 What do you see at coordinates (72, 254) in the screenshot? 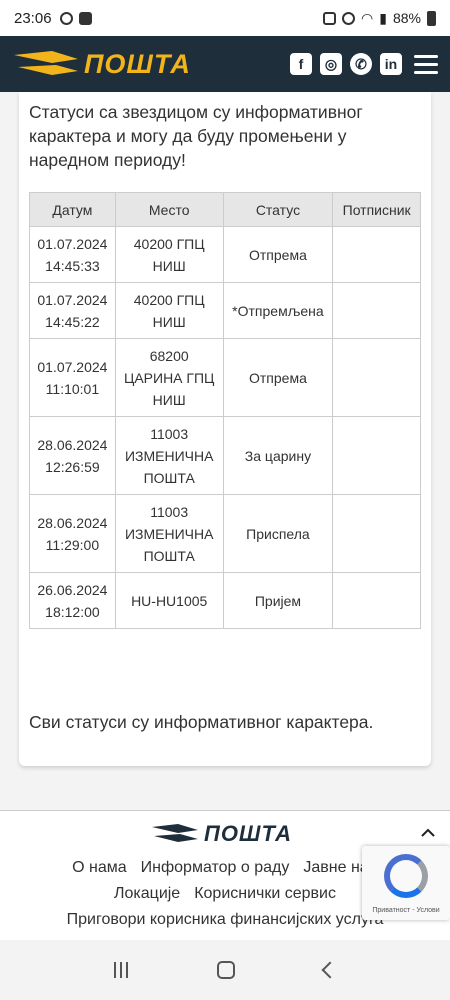
I see `cell-date: 01.07.2024 14:45:33` at bounding box center [72, 254].